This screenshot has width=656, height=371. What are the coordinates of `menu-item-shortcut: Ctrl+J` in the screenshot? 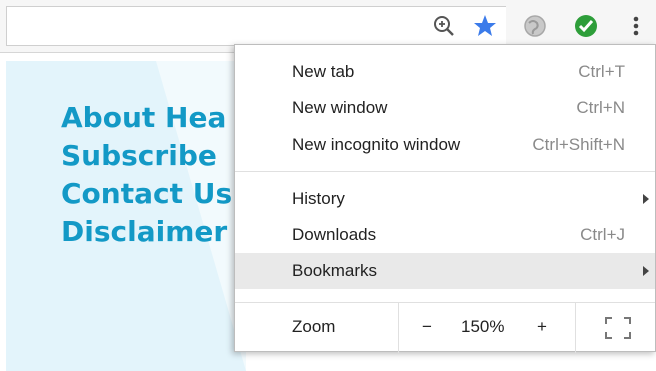 It's located at (602, 234).